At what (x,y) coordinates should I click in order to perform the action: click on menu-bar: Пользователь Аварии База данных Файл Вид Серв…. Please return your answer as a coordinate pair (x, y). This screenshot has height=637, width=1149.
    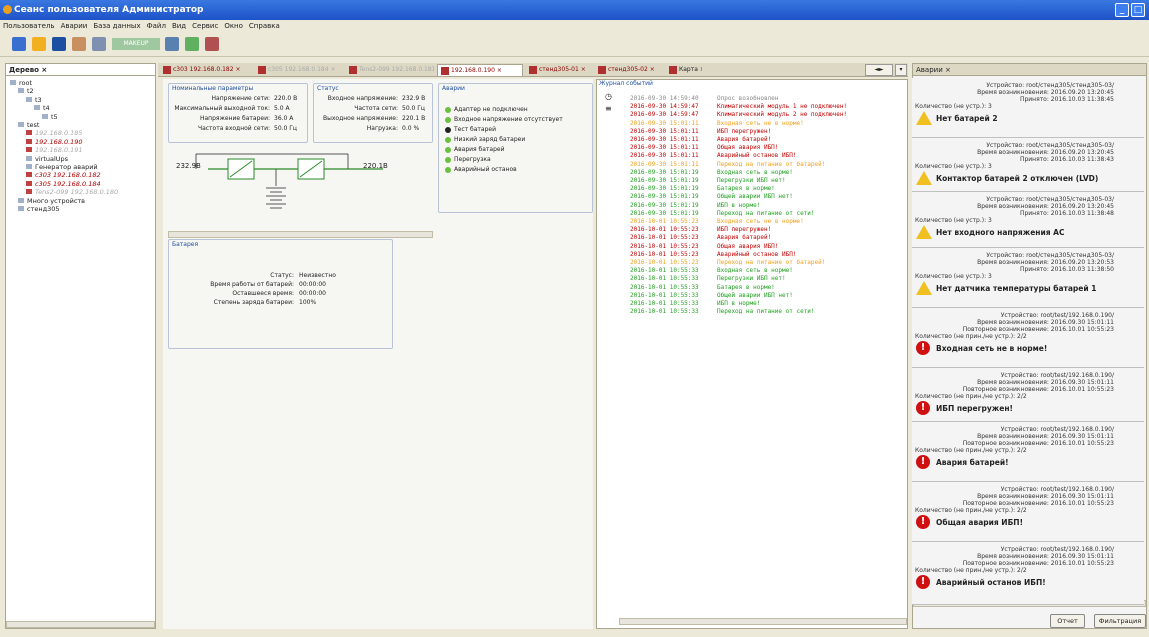
    Looking at the image, I should click on (574, 26).